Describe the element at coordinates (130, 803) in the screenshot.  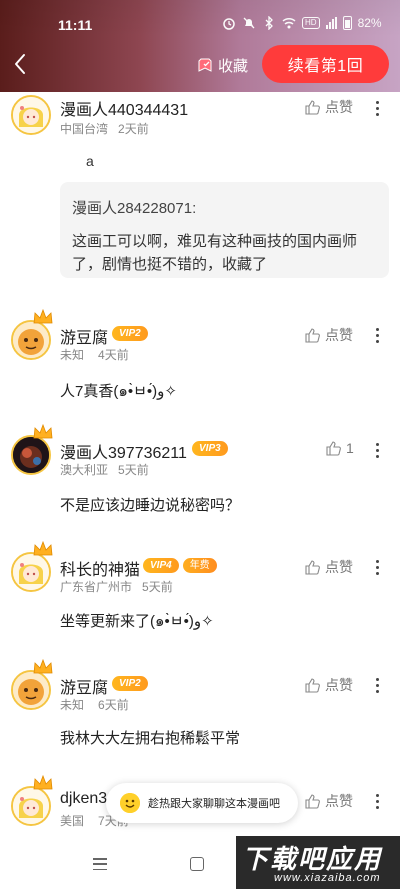
I see `smiley-icon` at that location.